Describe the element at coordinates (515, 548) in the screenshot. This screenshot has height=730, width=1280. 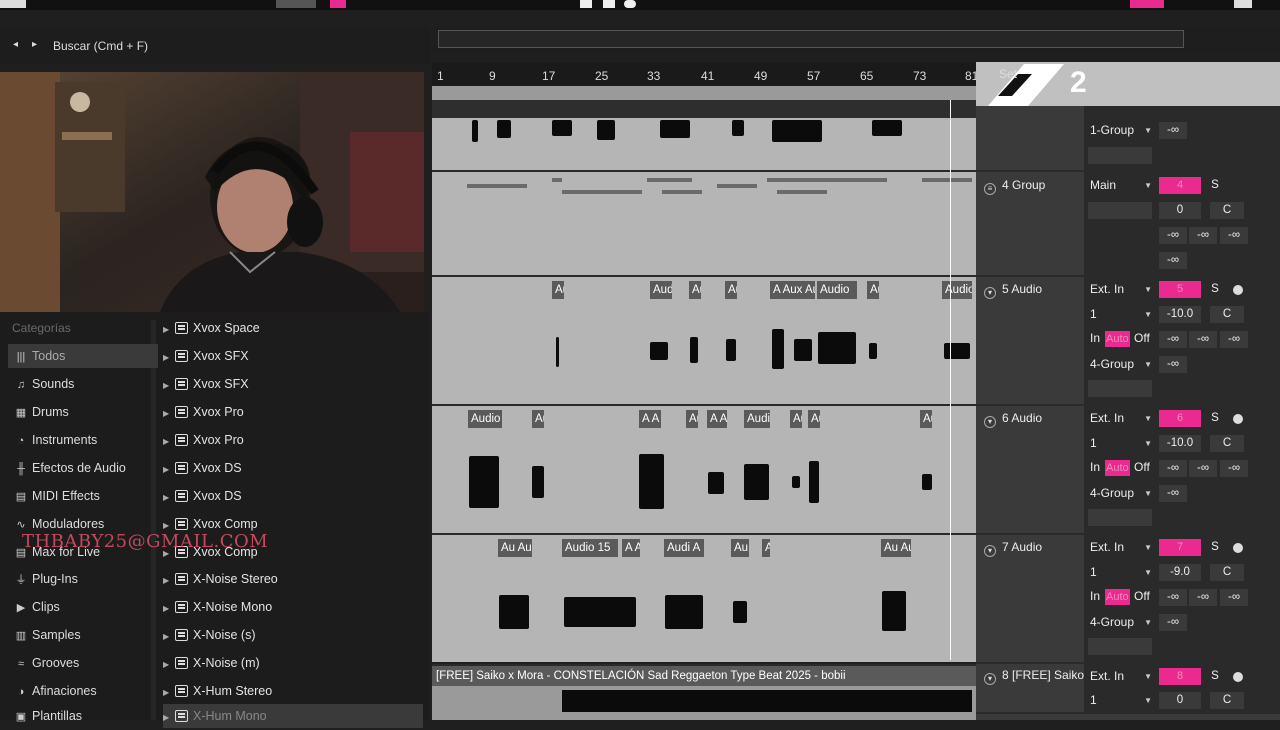
I see `audio-clip: Au Auc` at that location.